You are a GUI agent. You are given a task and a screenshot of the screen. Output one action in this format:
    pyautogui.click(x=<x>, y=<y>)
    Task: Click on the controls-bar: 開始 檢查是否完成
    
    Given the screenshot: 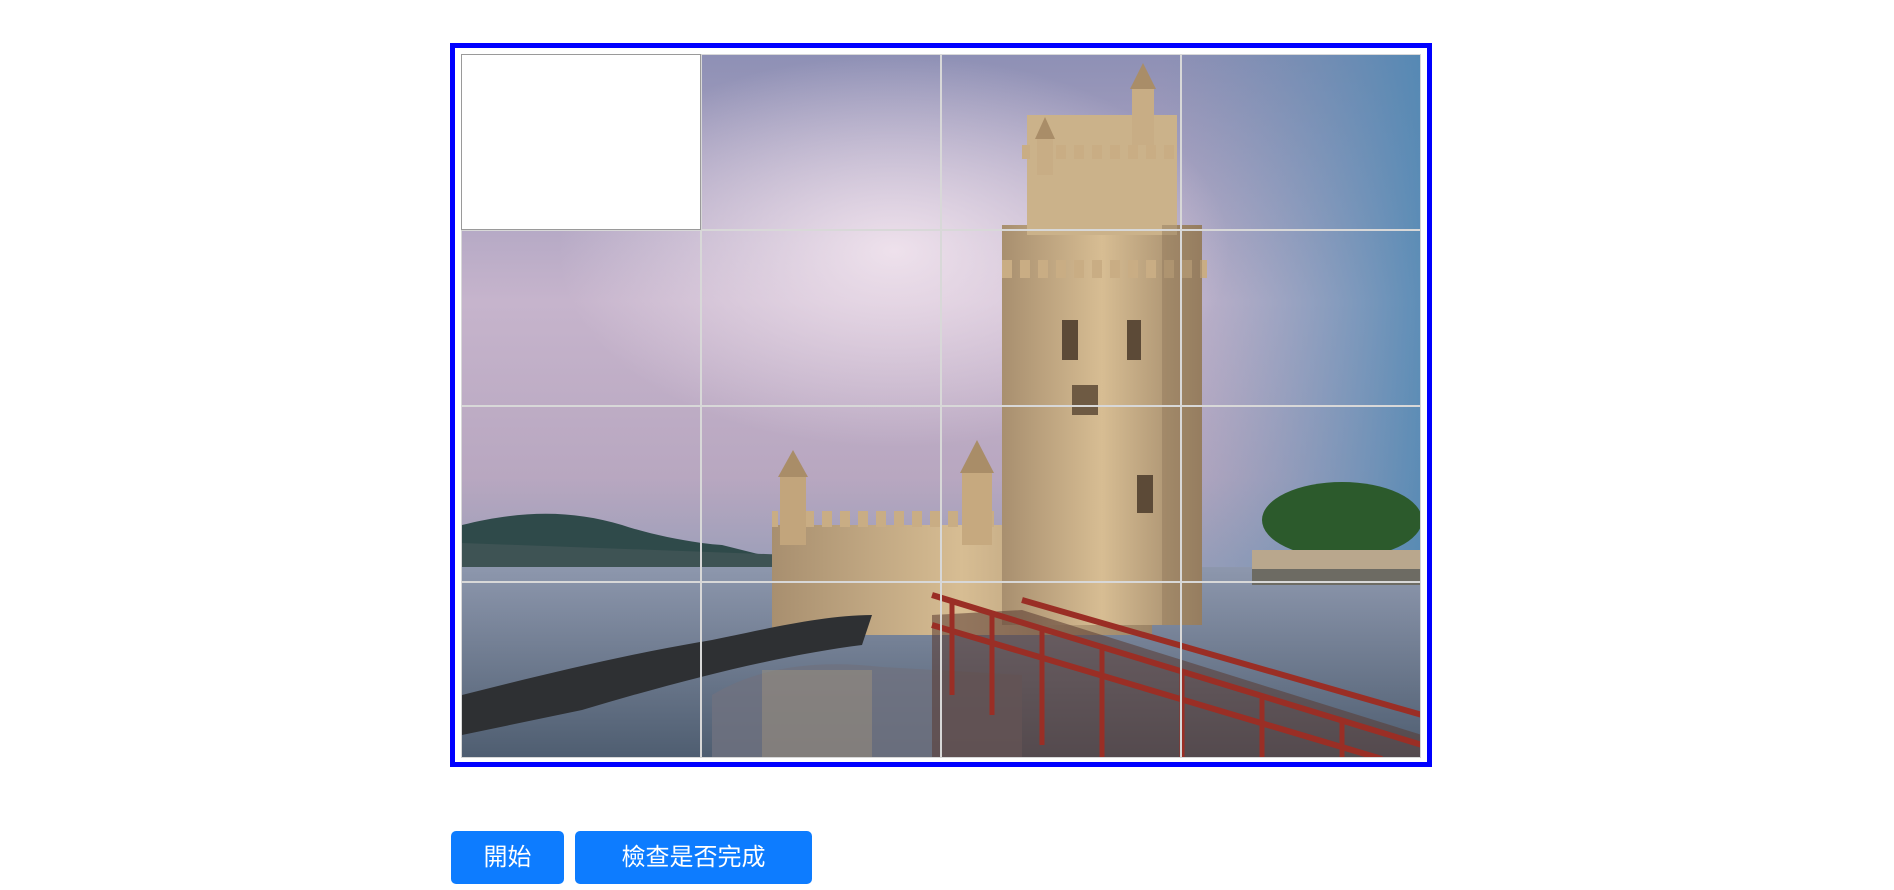 What is the action you would take?
    pyautogui.click(x=631, y=857)
    